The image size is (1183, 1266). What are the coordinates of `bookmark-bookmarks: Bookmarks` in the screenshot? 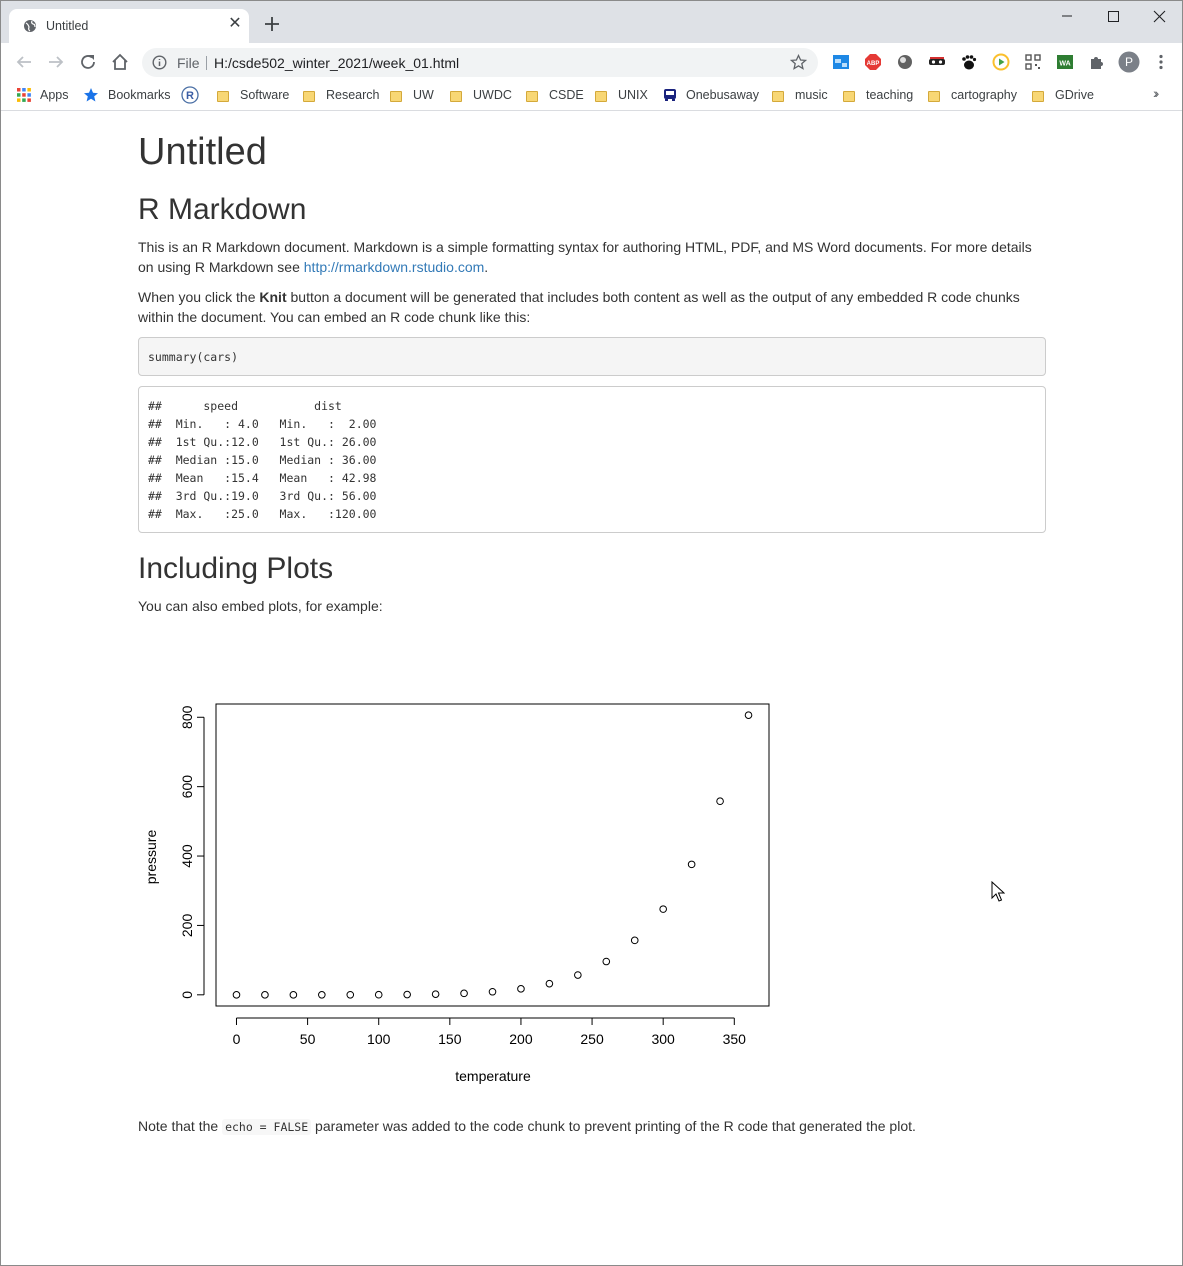 It's located at (127, 95).